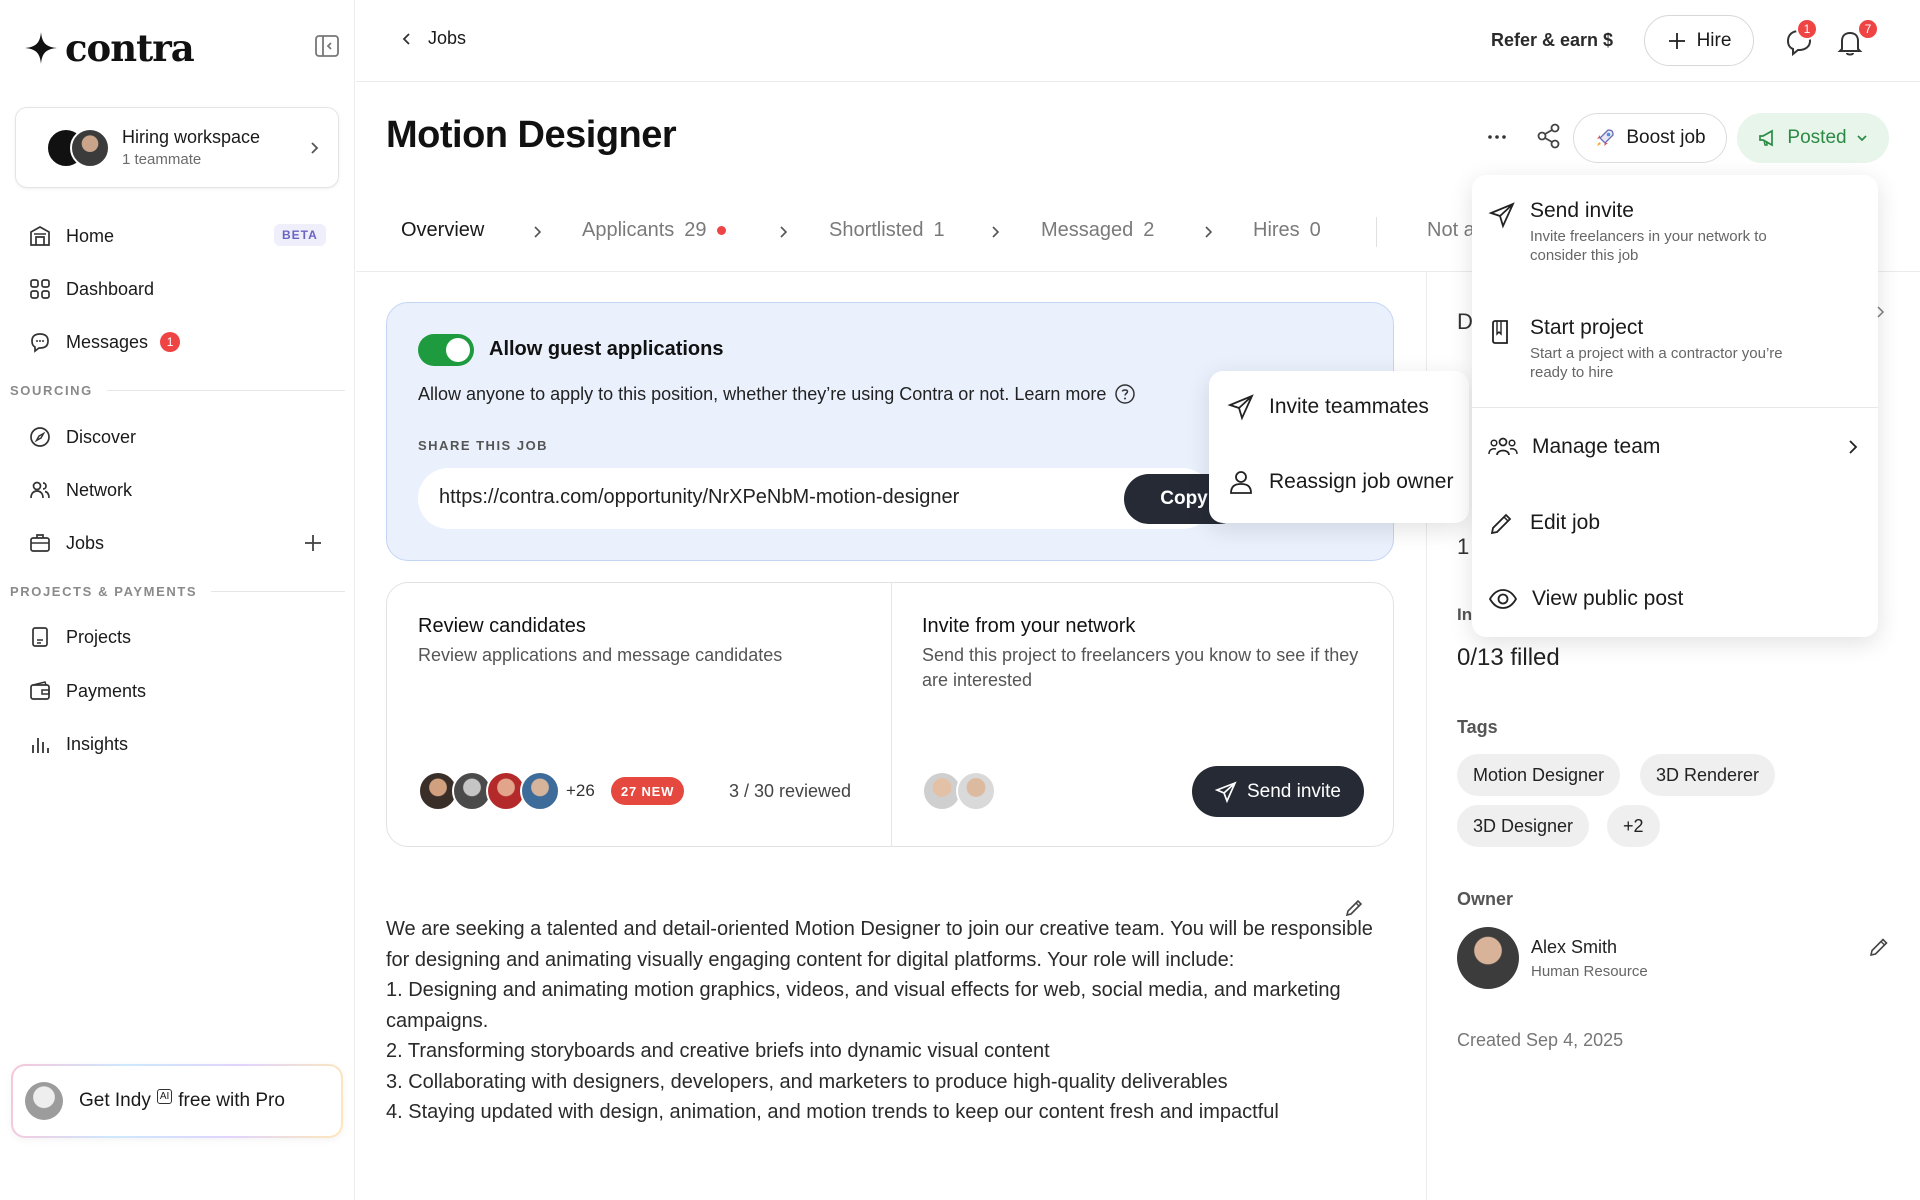 This screenshot has width=1920, height=1200. What do you see at coordinates (82, 437) in the screenshot?
I see `sidebar-item-discover: Discover` at bounding box center [82, 437].